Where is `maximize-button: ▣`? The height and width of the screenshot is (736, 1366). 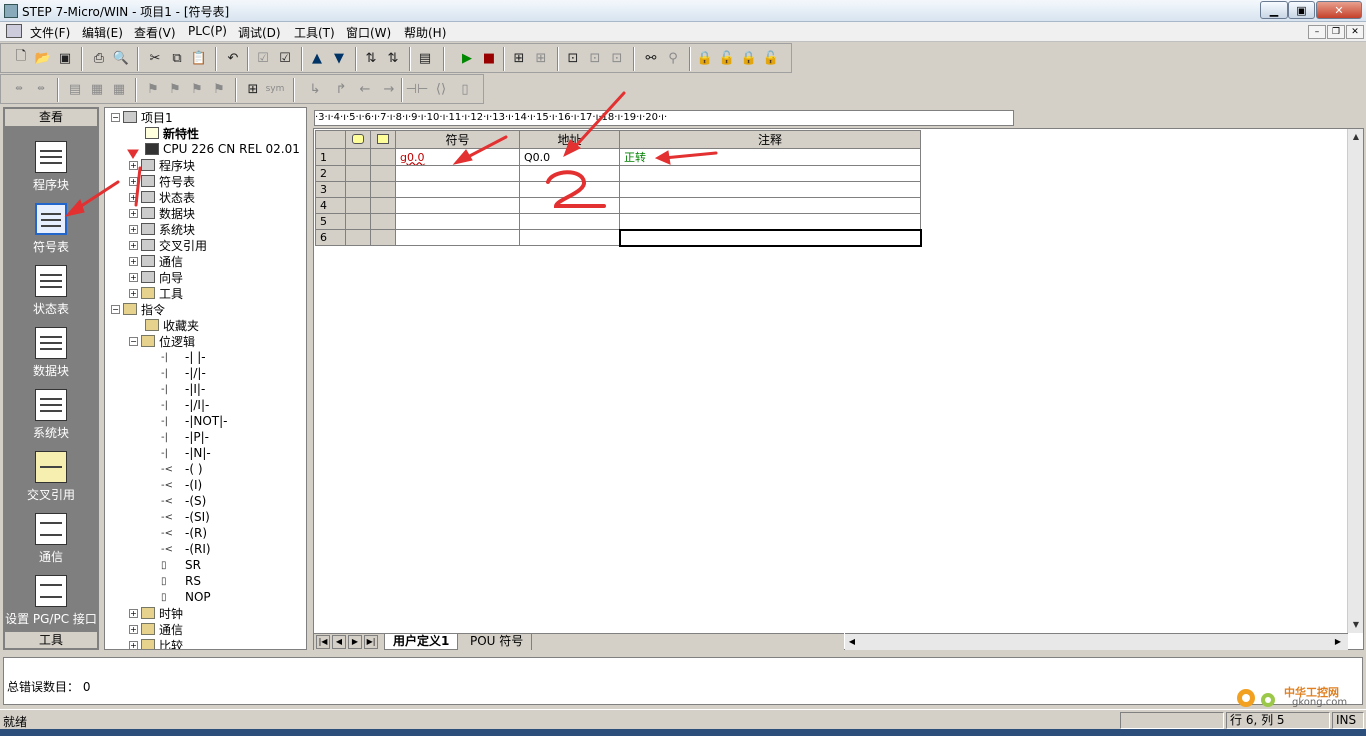
maximize-button: ▣ is located at coordinates (1301, 10).